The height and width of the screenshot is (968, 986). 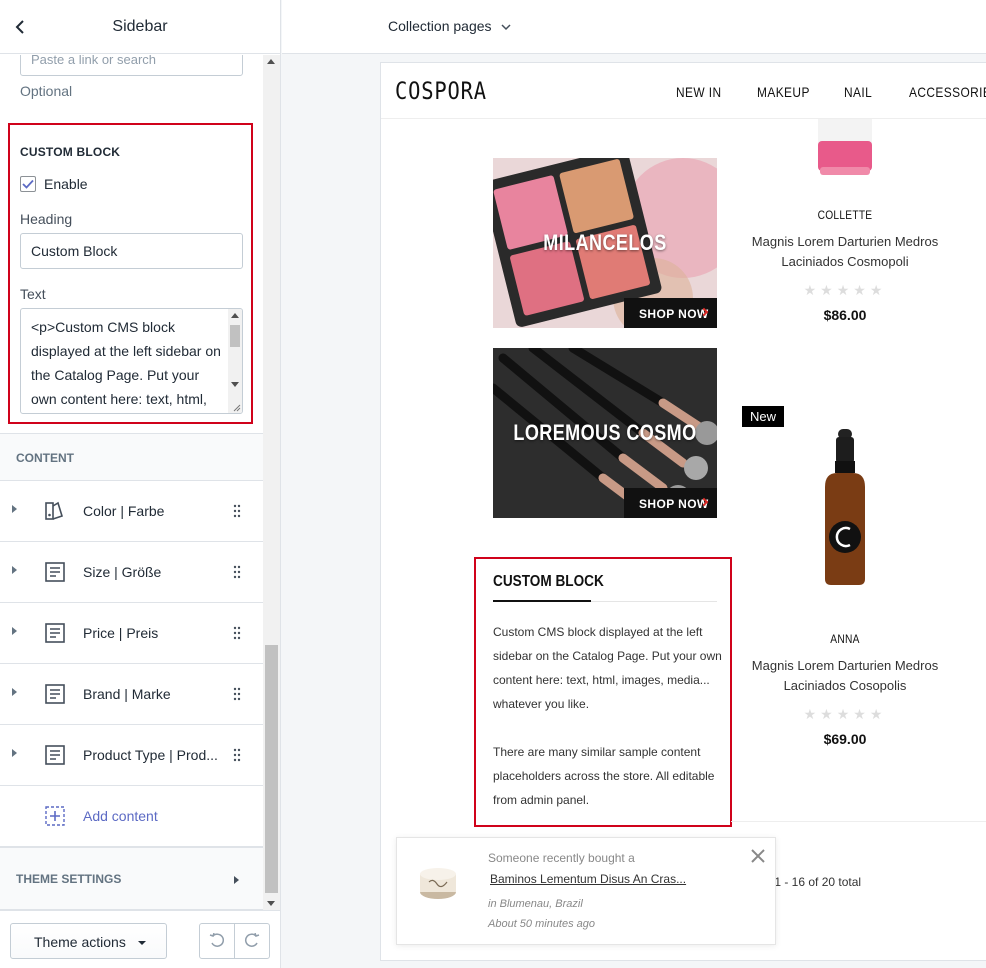 I want to click on add-content-row: Add content, so click(x=131, y=816).